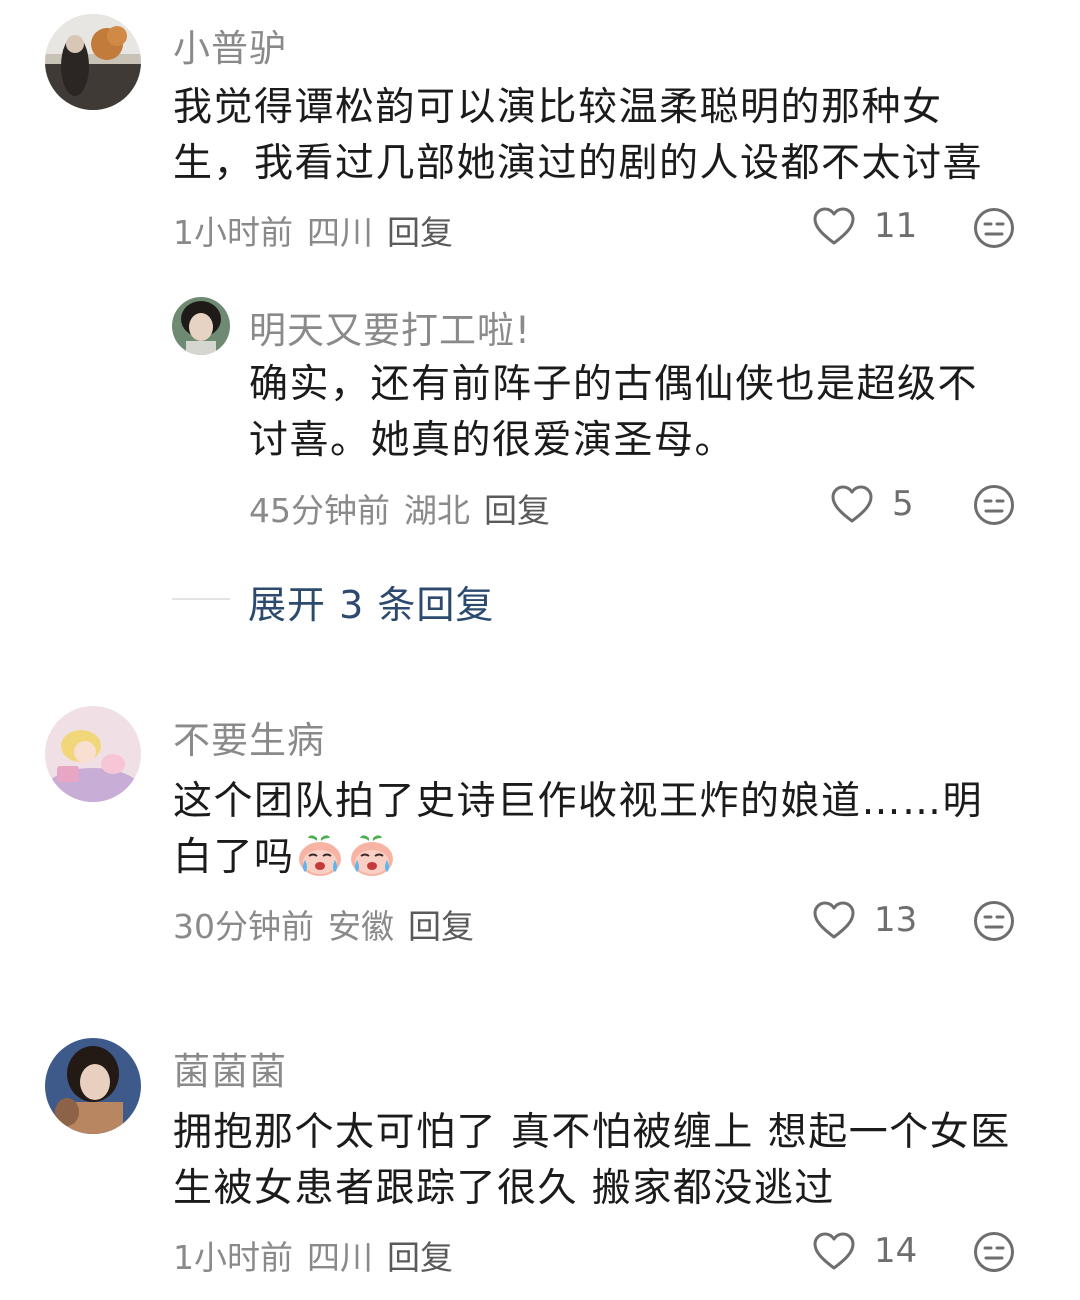 Image resolution: width=1080 pixels, height=1300 pixels. What do you see at coordinates (234, 857) in the screenshot?
I see `comment-text-fragment: 白了吗` at bounding box center [234, 857].